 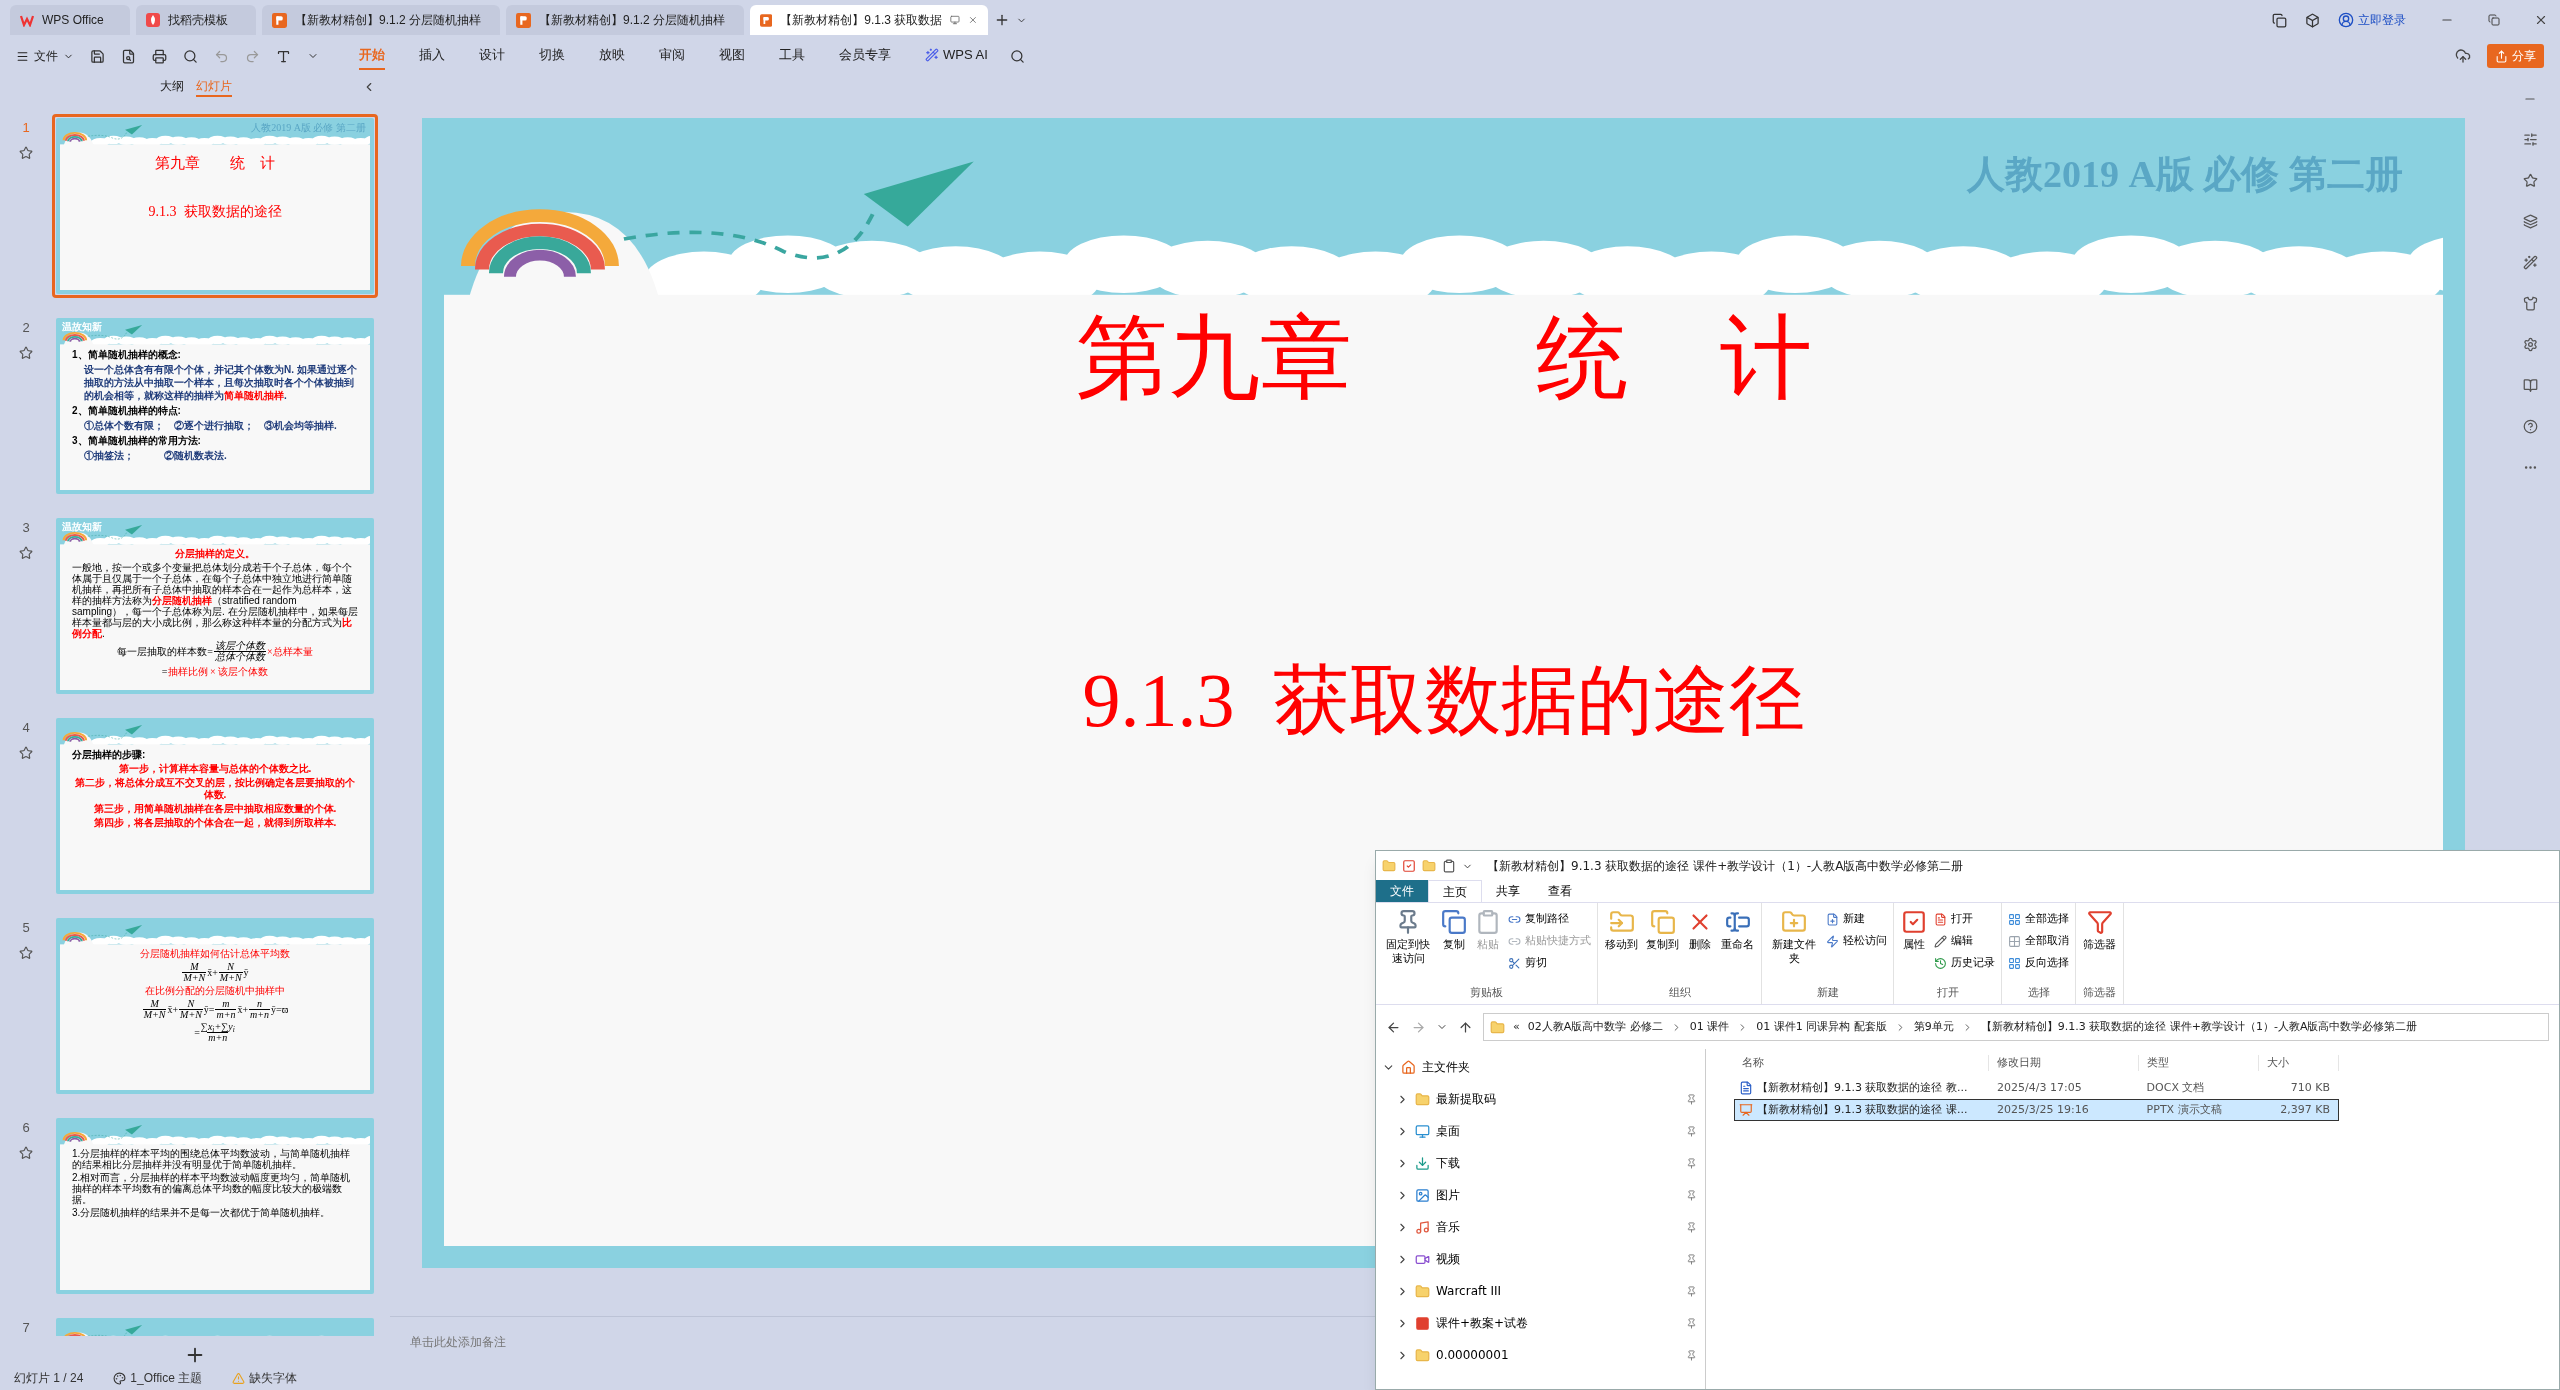 I want to click on ribbon-button: 编辑, so click(x=1964, y=941).